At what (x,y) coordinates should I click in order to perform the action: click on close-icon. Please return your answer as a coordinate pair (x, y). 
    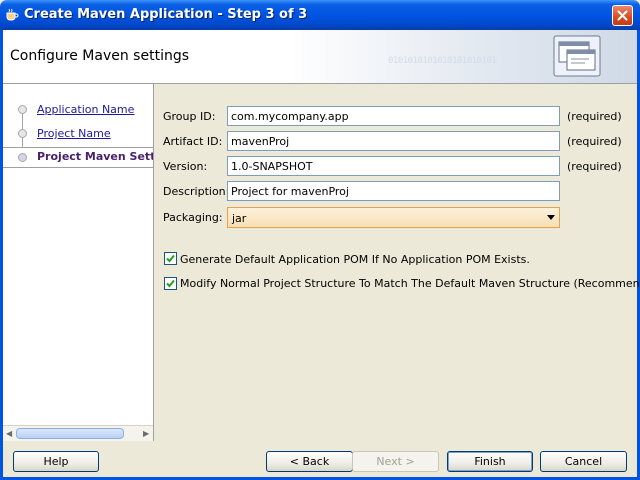
    Looking at the image, I should click on (622, 15).